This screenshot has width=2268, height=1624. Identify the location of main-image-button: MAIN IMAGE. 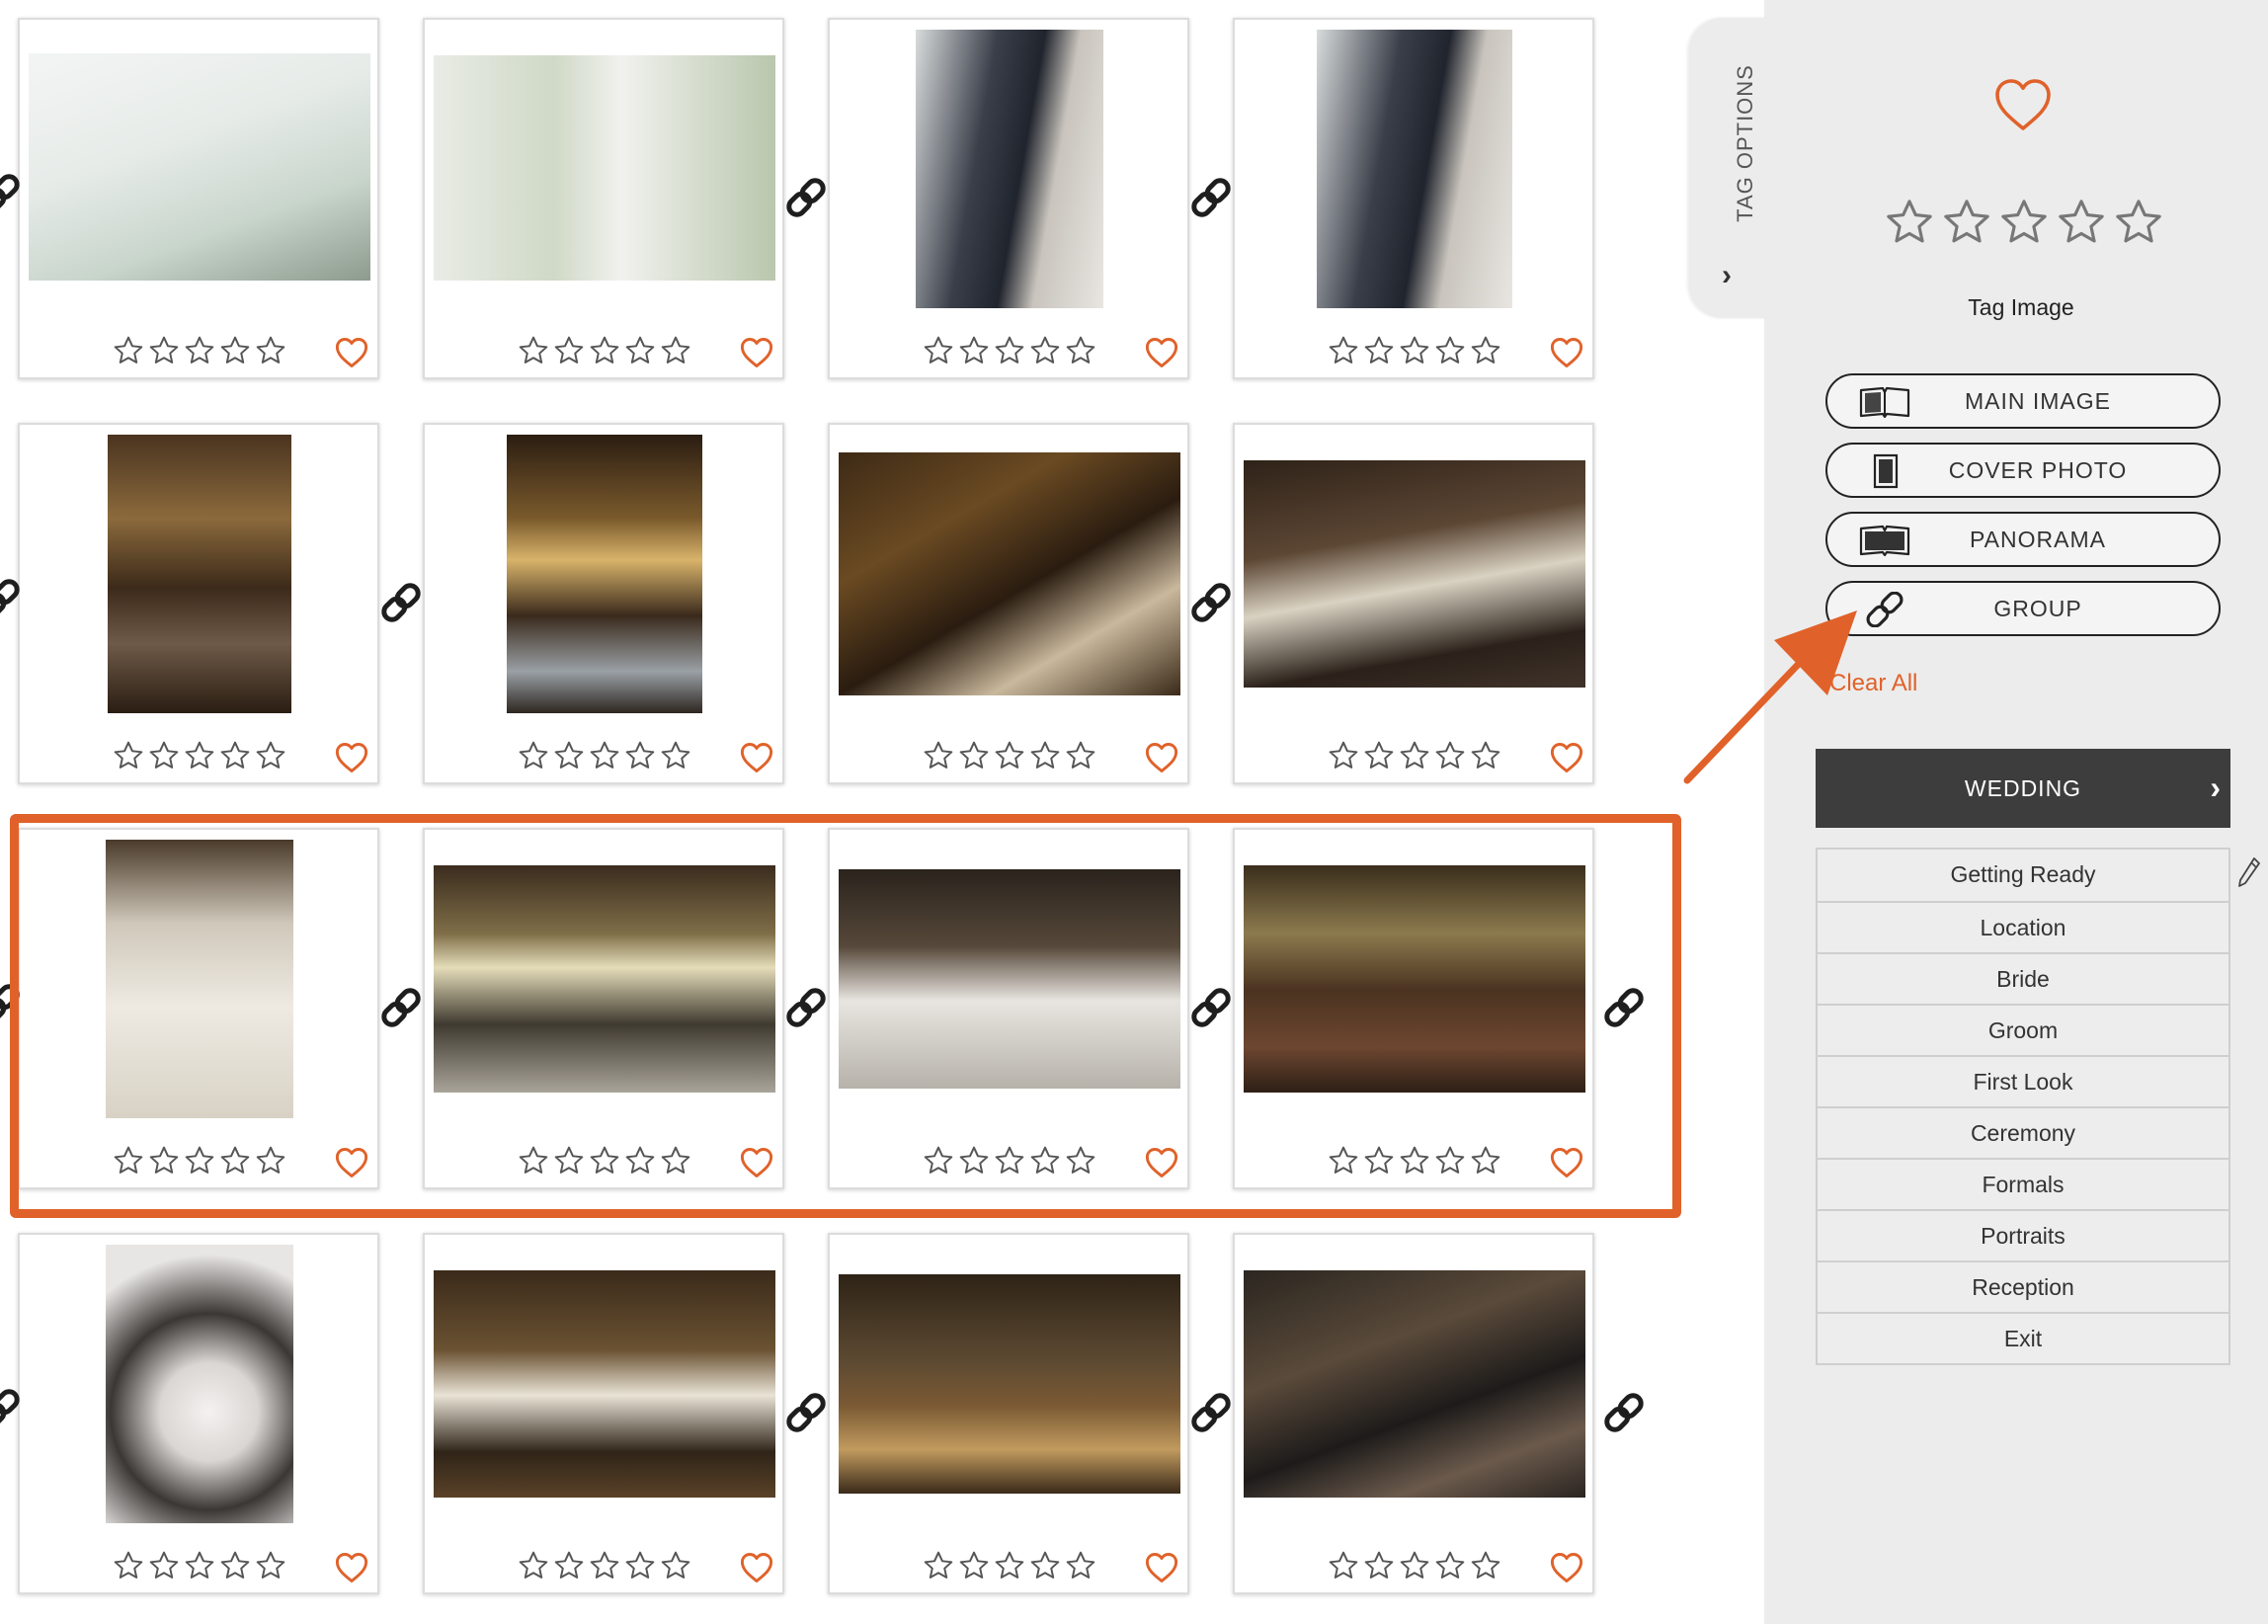
(2023, 401).